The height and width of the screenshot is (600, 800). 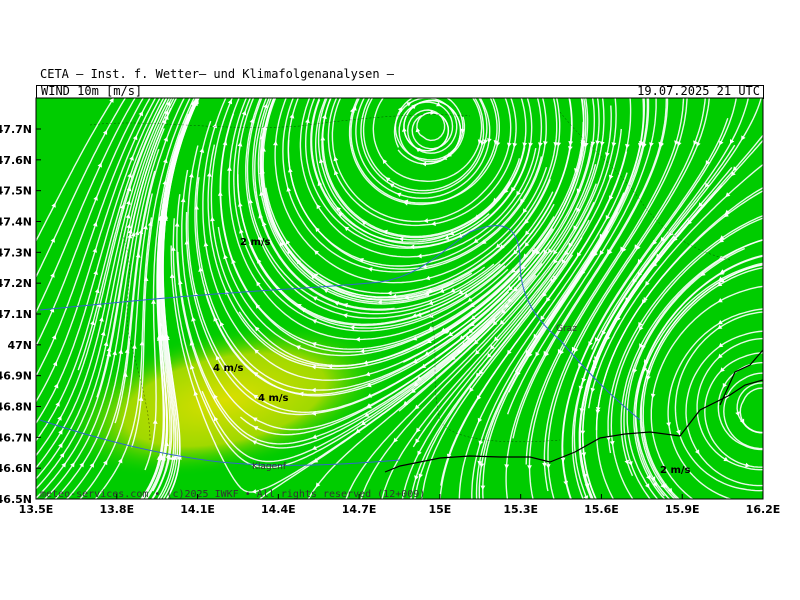 I want to click on lon-tick-label: 13.8E, so click(x=116, y=509).